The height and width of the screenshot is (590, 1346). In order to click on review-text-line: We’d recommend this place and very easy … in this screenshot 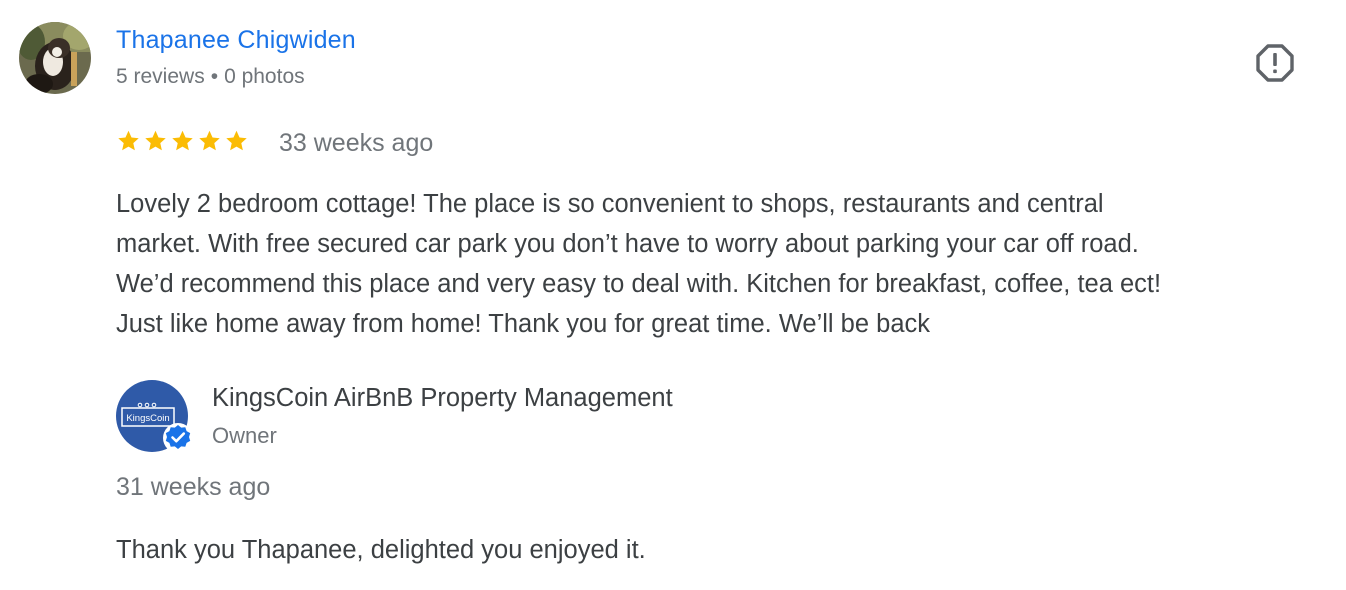, I will do `click(639, 284)`.